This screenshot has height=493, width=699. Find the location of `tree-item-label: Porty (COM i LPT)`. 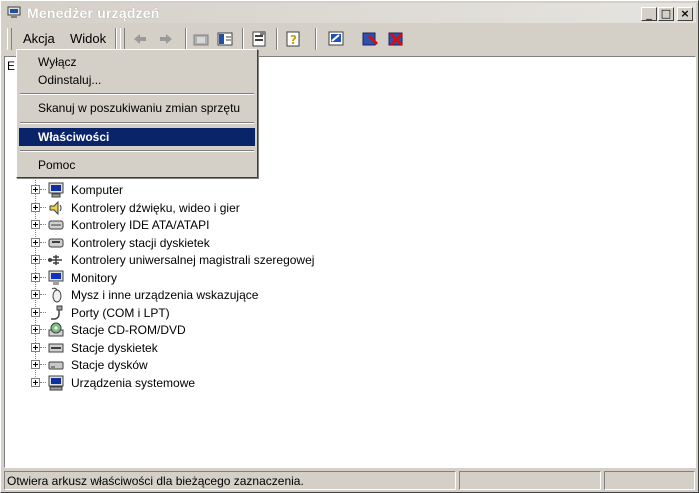

tree-item-label: Porty (COM i LPT) is located at coordinates (120, 313).